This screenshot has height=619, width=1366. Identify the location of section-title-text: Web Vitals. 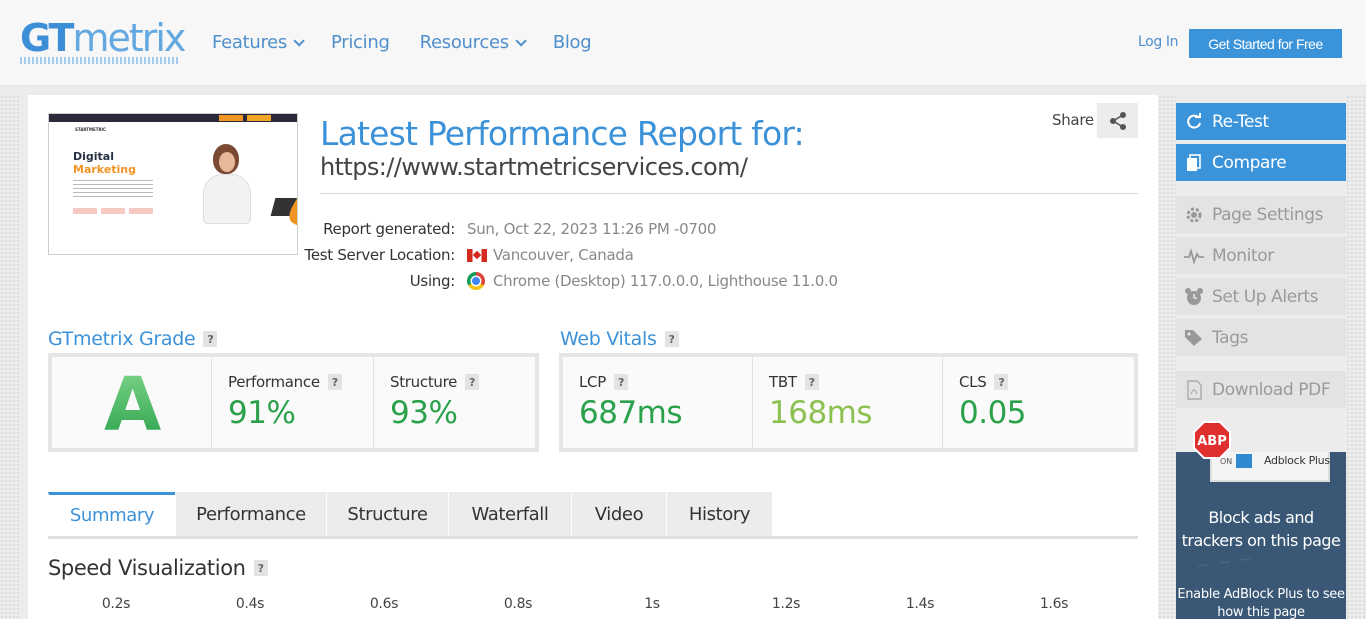
(608, 339).